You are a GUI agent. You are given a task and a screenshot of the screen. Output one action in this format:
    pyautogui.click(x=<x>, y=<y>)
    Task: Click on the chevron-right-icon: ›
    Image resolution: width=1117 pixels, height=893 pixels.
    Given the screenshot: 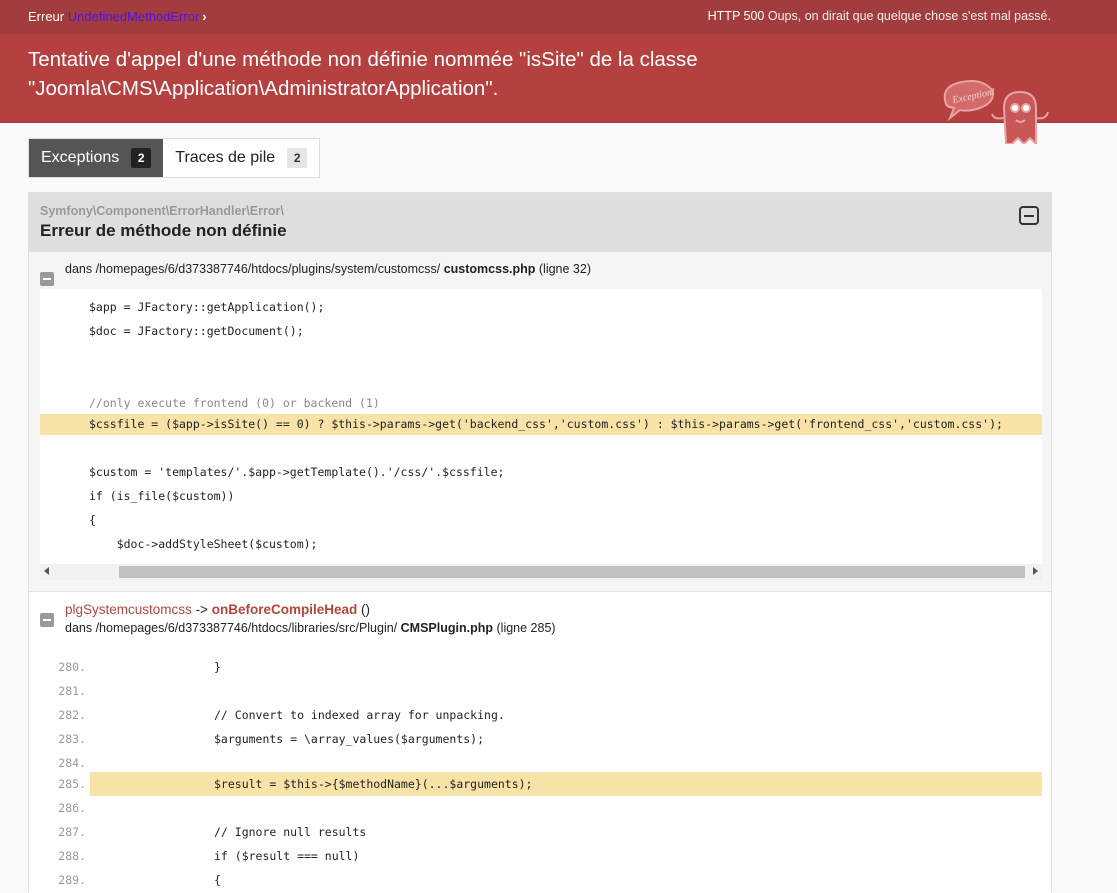 What is the action you would take?
    pyautogui.click(x=204, y=16)
    